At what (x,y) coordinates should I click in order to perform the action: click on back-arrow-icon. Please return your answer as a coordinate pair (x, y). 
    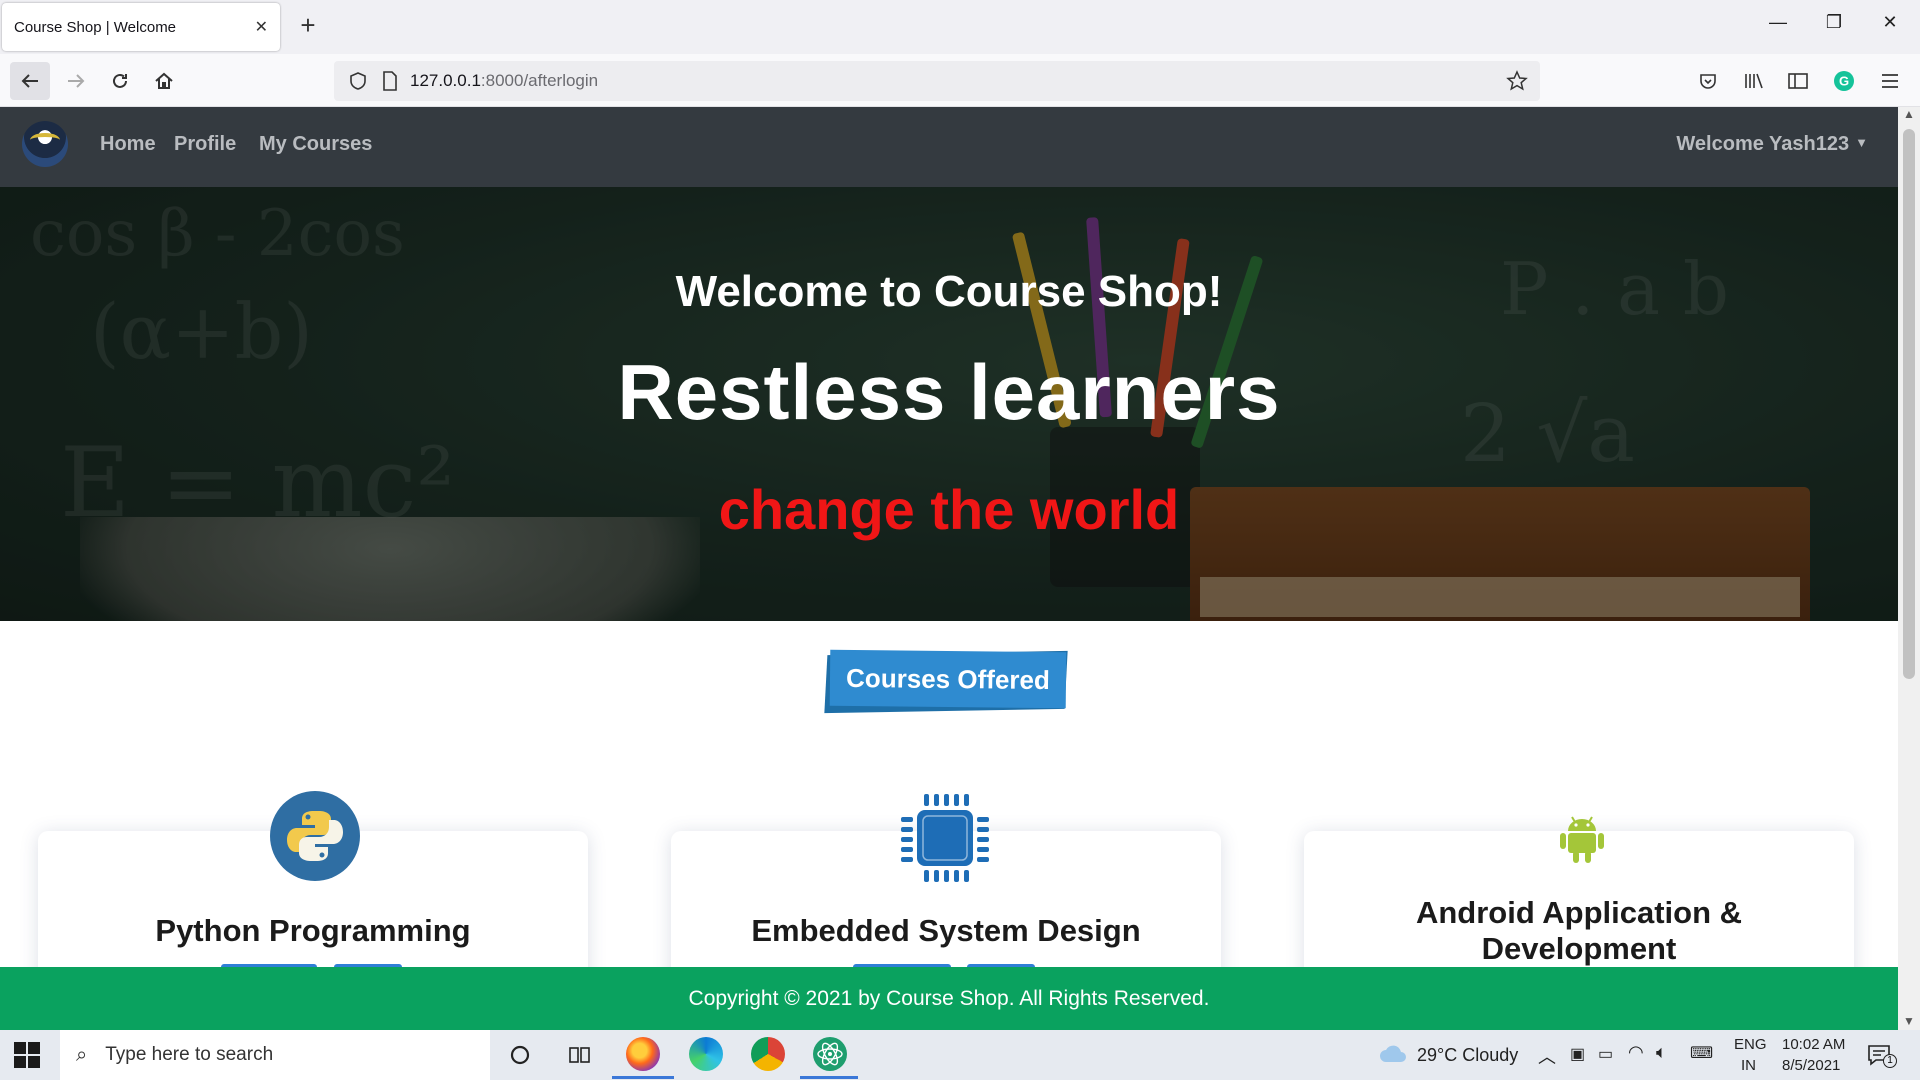
    Looking at the image, I should click on (29, 81).